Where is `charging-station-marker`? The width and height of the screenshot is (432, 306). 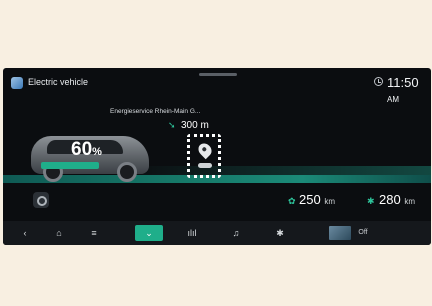
charging-station-marker is located at coordinates (204, 156).